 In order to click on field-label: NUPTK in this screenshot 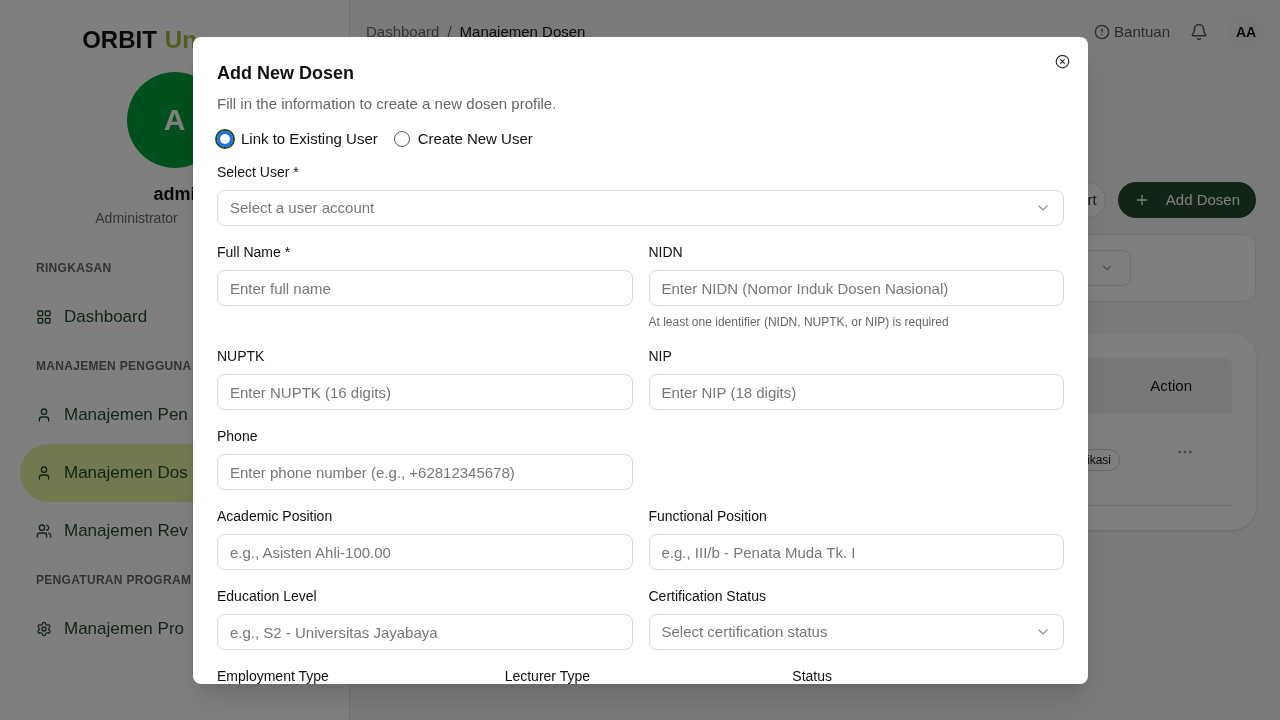, I will do `click(241, 356)`.